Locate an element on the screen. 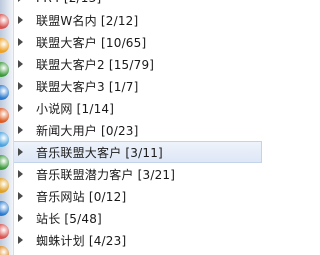  group-label: PR4 [2/13] is located at coordinates (68, 2).